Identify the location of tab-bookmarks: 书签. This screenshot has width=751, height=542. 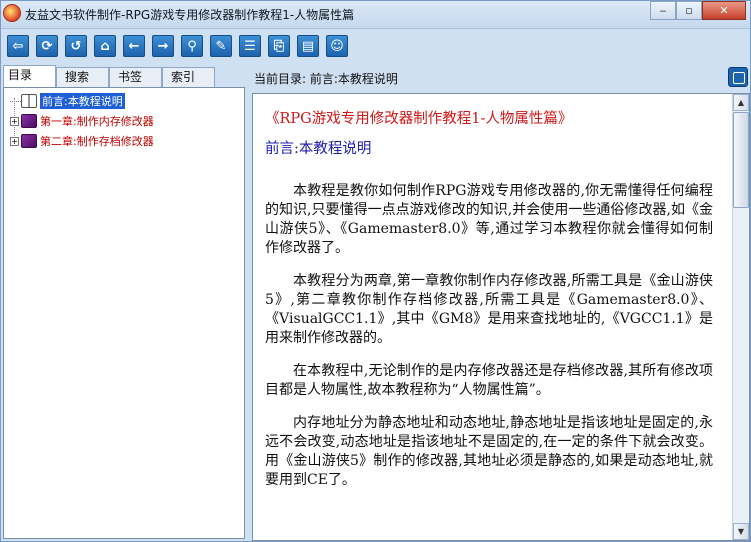
(135, 77).